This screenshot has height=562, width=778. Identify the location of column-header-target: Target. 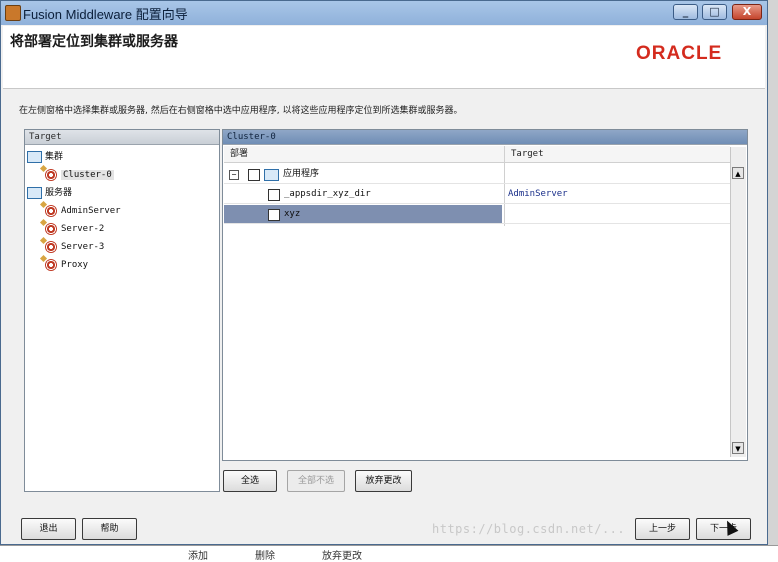
(617, 154).